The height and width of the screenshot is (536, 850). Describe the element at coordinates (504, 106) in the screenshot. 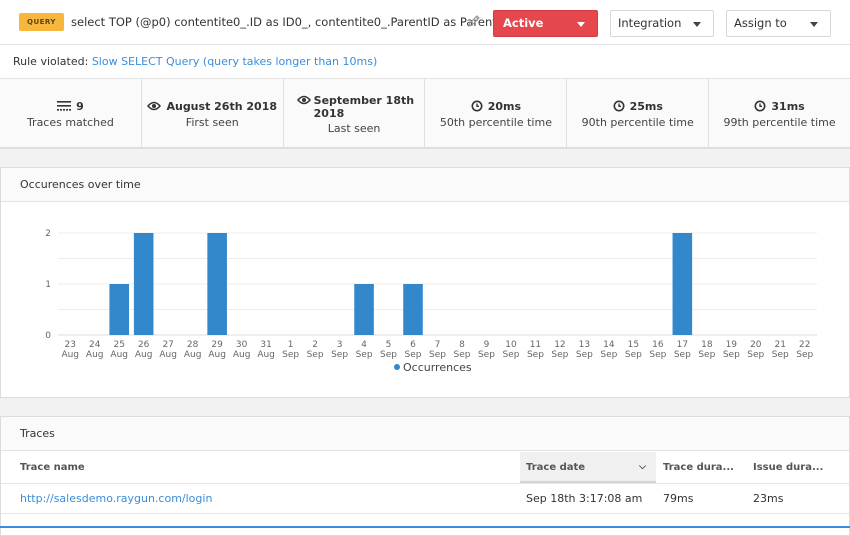

I see `stat-value: 20ms` at that location.